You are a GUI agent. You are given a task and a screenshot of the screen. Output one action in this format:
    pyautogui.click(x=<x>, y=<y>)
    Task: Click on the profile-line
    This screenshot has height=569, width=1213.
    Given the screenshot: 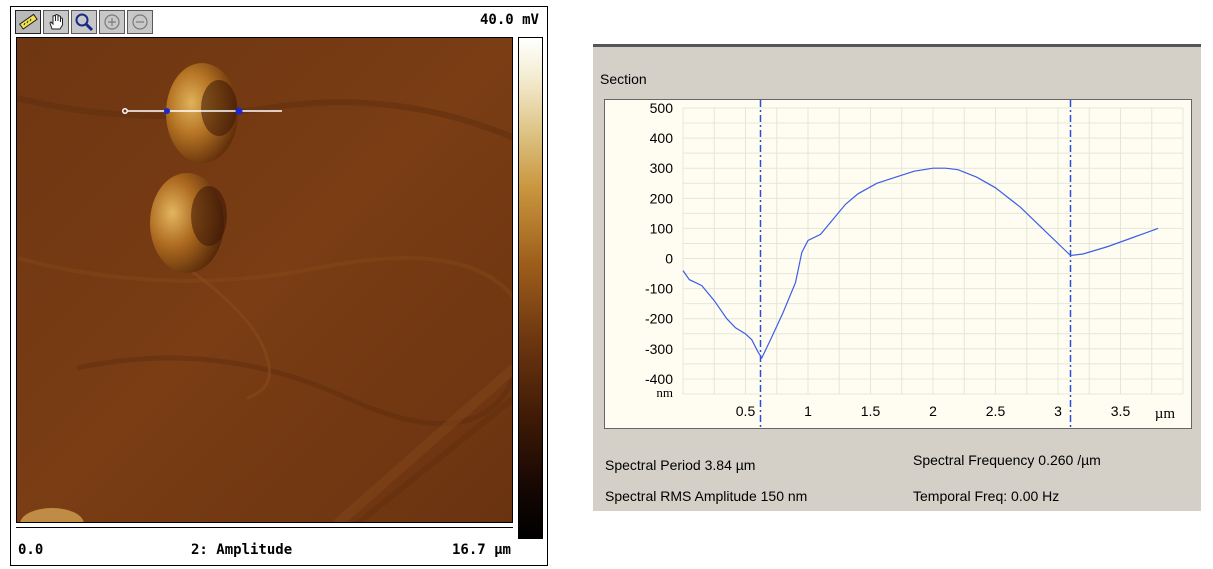 What is the action you would take?
    pyautogui.click(x=920, y=263)
    